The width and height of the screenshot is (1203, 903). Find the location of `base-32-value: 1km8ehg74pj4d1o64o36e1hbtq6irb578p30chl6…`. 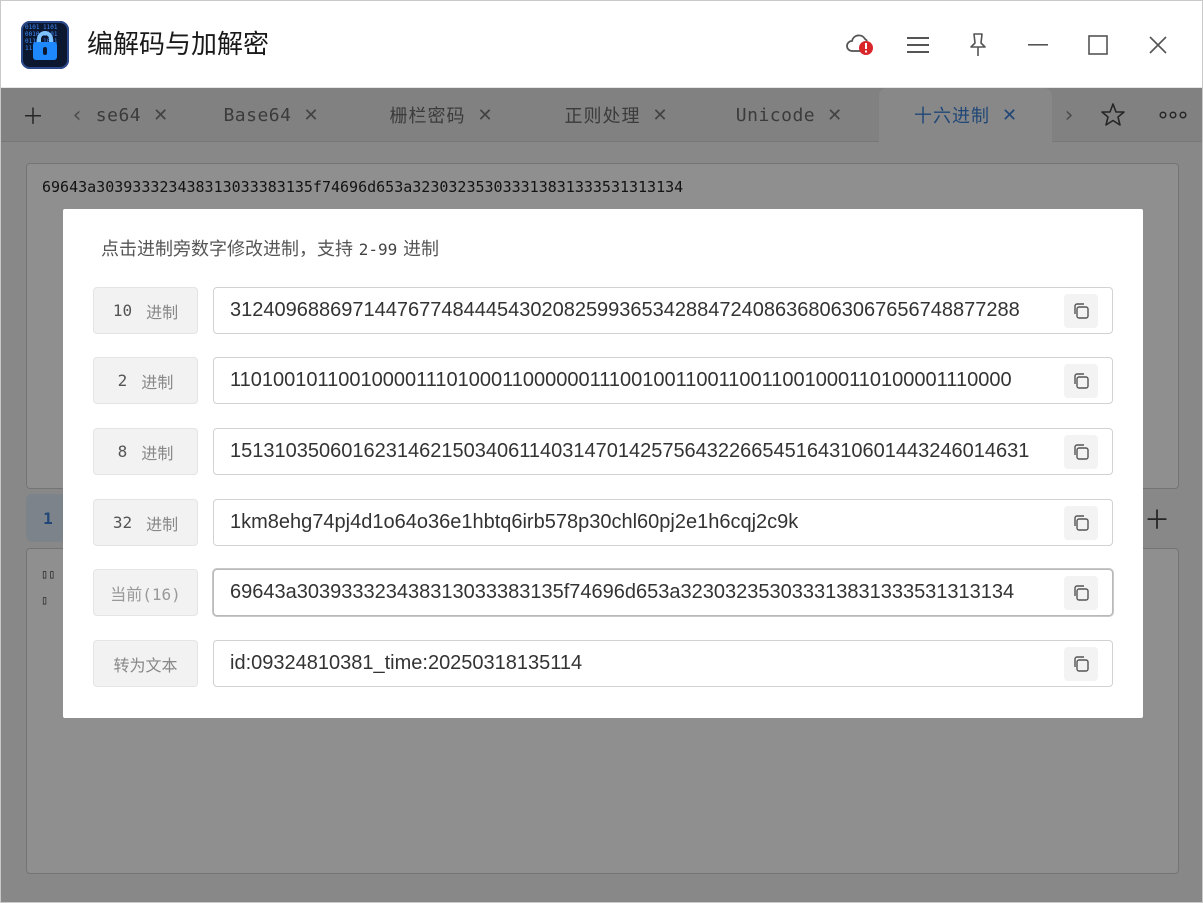

base-32-value: 1km8ehg74pj4d1o64o36e1hbtq6irb578p30chl6… is located at coordinates (514, 522).